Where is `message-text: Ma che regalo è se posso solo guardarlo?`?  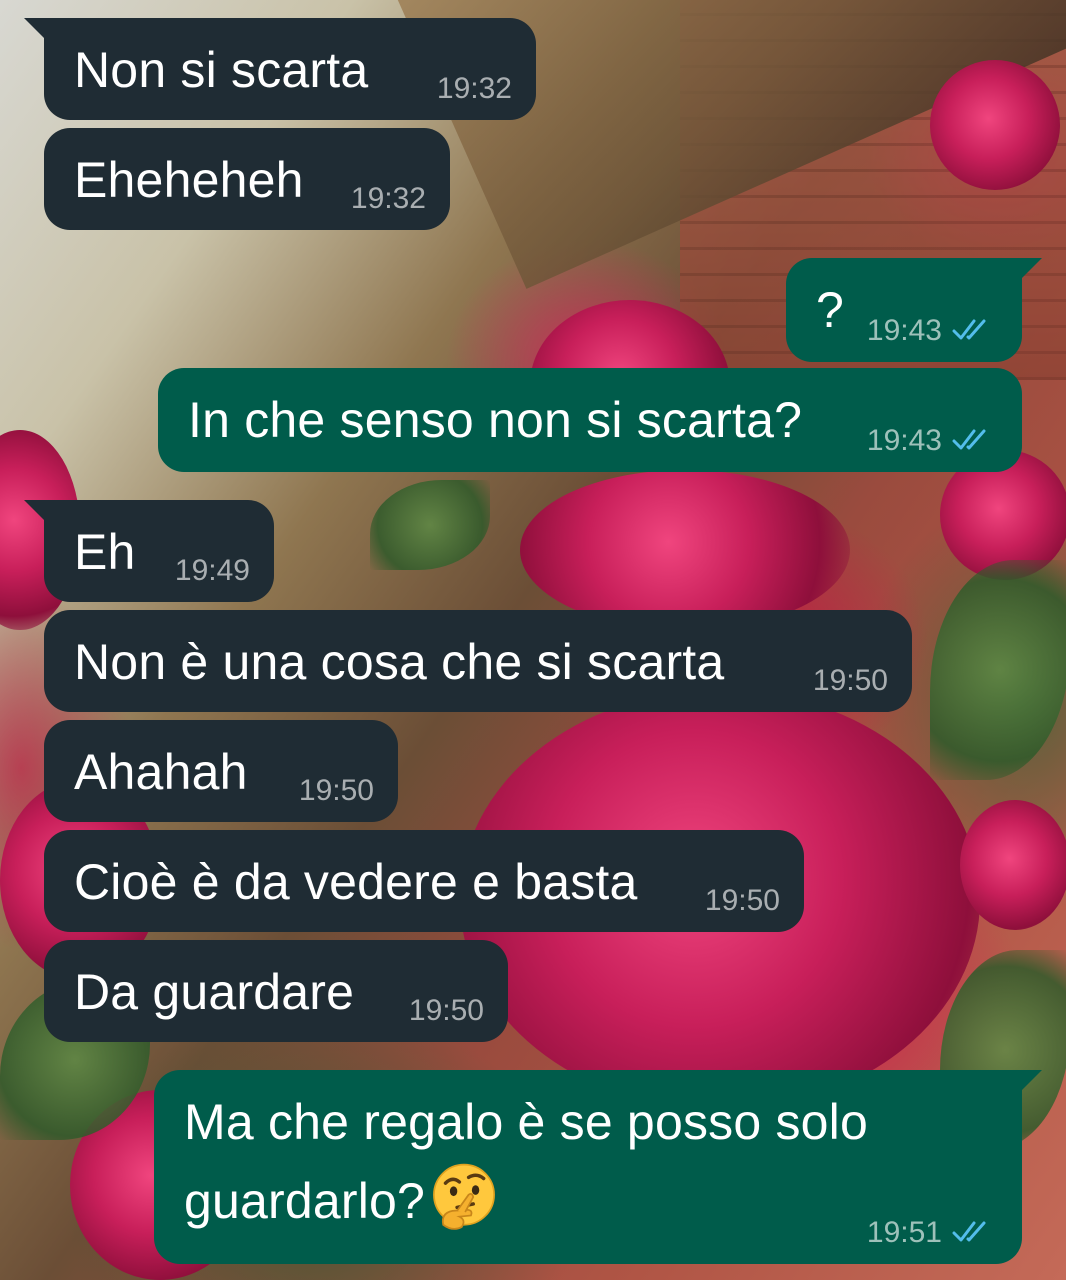
message-text: Ma che regalo è se posso solo guardarlo? is located at coordinates (564, 1161).